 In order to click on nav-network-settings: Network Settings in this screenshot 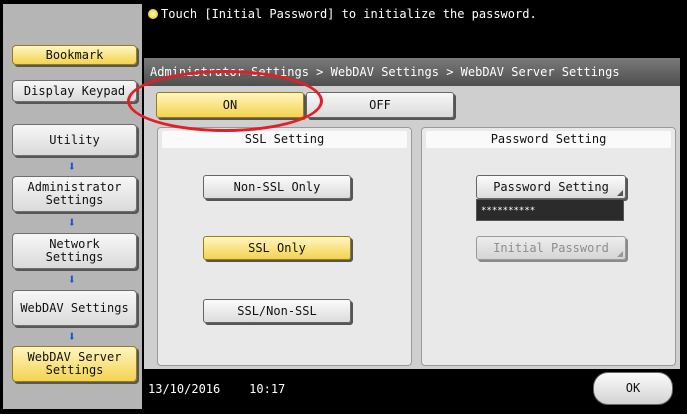, I will do `click(74, 251)`.